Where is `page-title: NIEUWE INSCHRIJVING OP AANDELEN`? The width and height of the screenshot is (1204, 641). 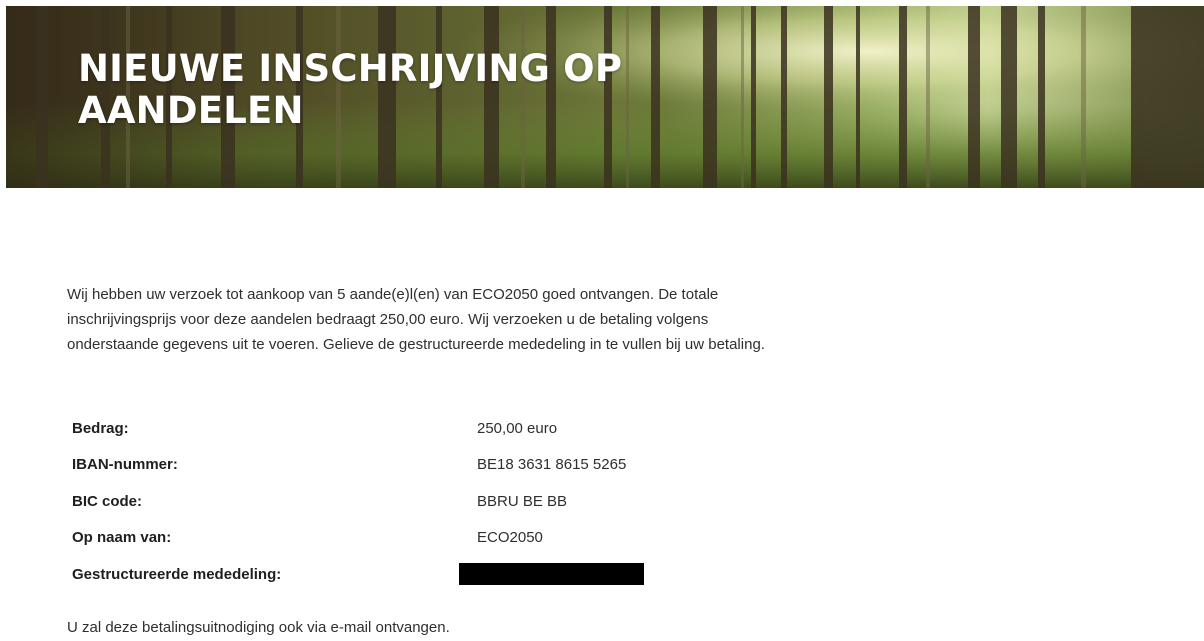 page-title: NIEUWE INSCHRIJVING OP AANDELEN is located at coordinates (350, 90).